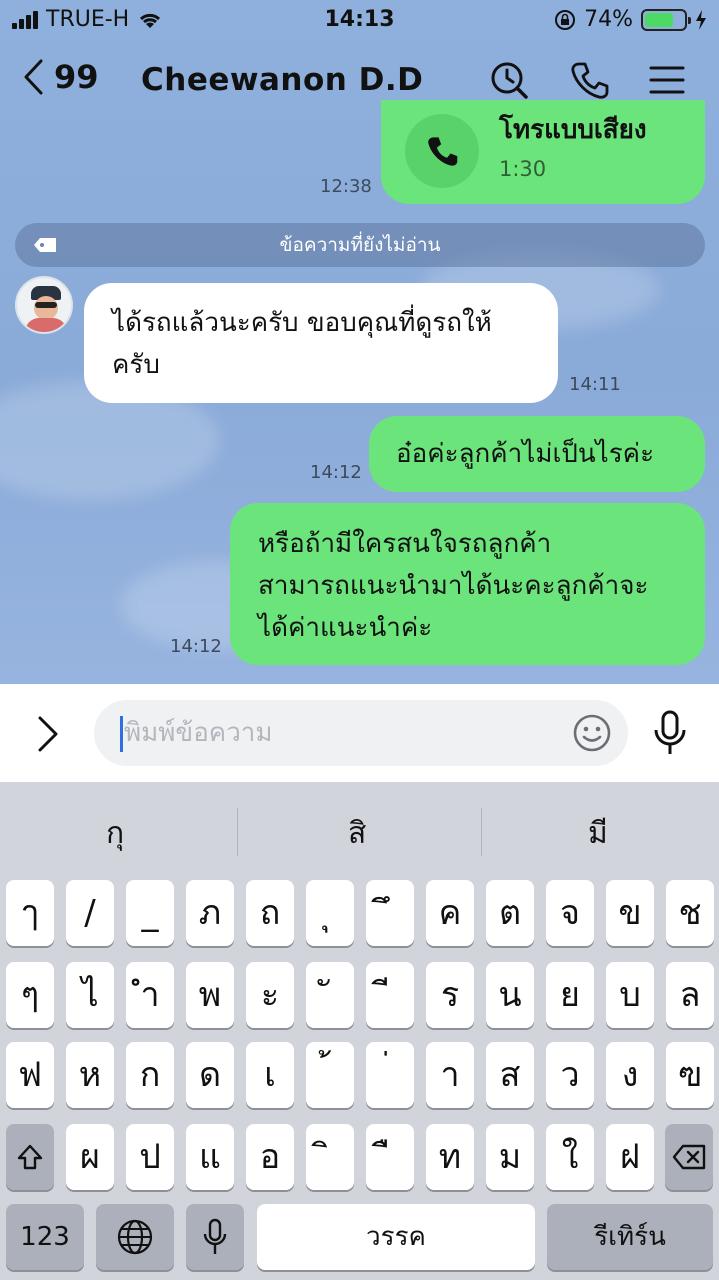 This screenshot has height=1280, width=719. I want to click on unread-divider: ข้อความที่ยังไม่อ่าน, so click(360, 245).